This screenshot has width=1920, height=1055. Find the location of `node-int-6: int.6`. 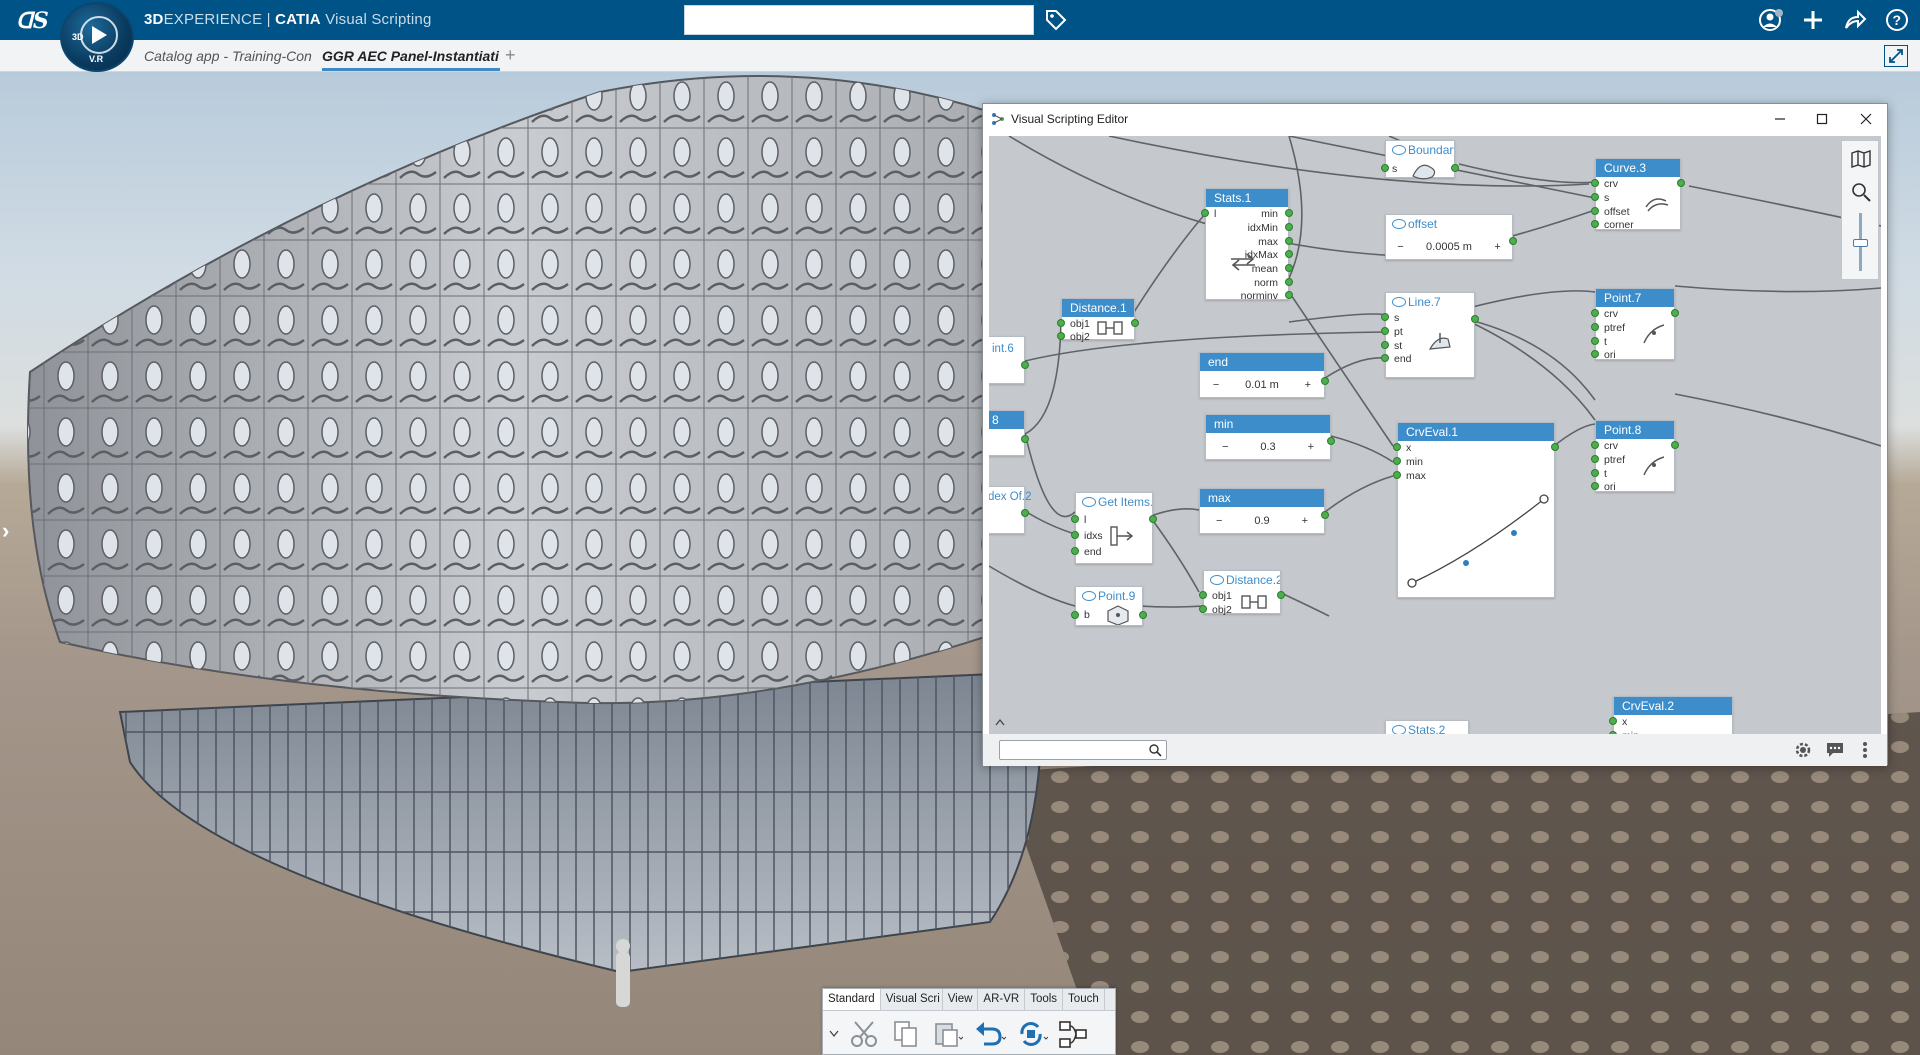

node-int-6: int.6 is located at coordinates (1009, 360).